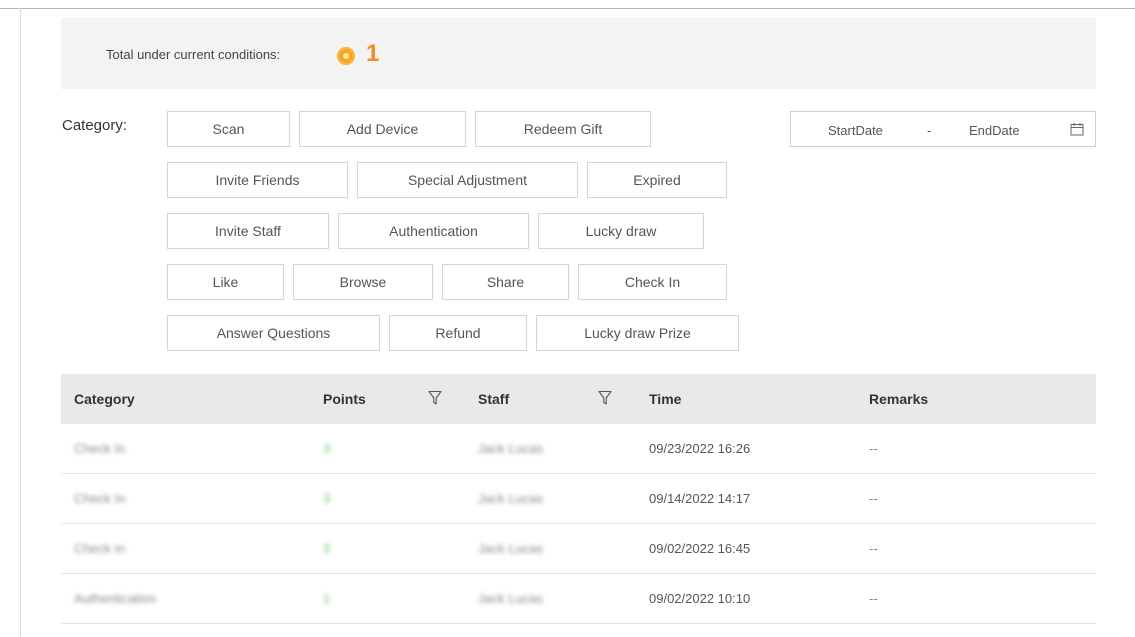 Image resolution: width=1135 pixels, height=637 pixels. What do you see at coordinates (700, 548) in the screenshot?
I see `row-time: 09/02/2022 16:45` at bounding box center [700, 548].